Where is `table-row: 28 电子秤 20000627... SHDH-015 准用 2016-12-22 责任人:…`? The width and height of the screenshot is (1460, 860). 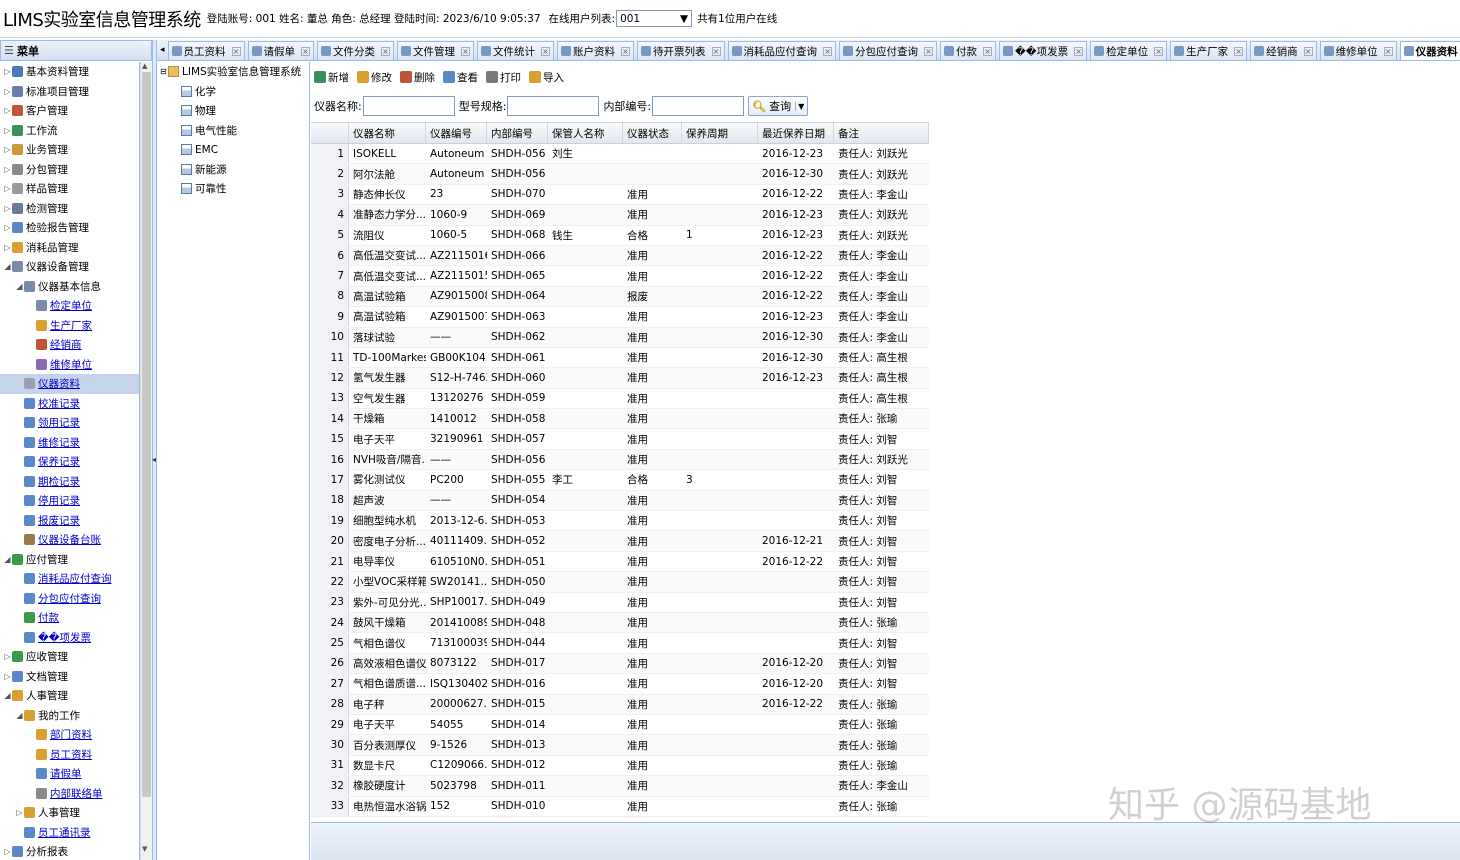 table-row: 28 电子秤 20000627... SHDH-015 准用 2016-12-22 责任人:… is located at coordinates (620, 704).